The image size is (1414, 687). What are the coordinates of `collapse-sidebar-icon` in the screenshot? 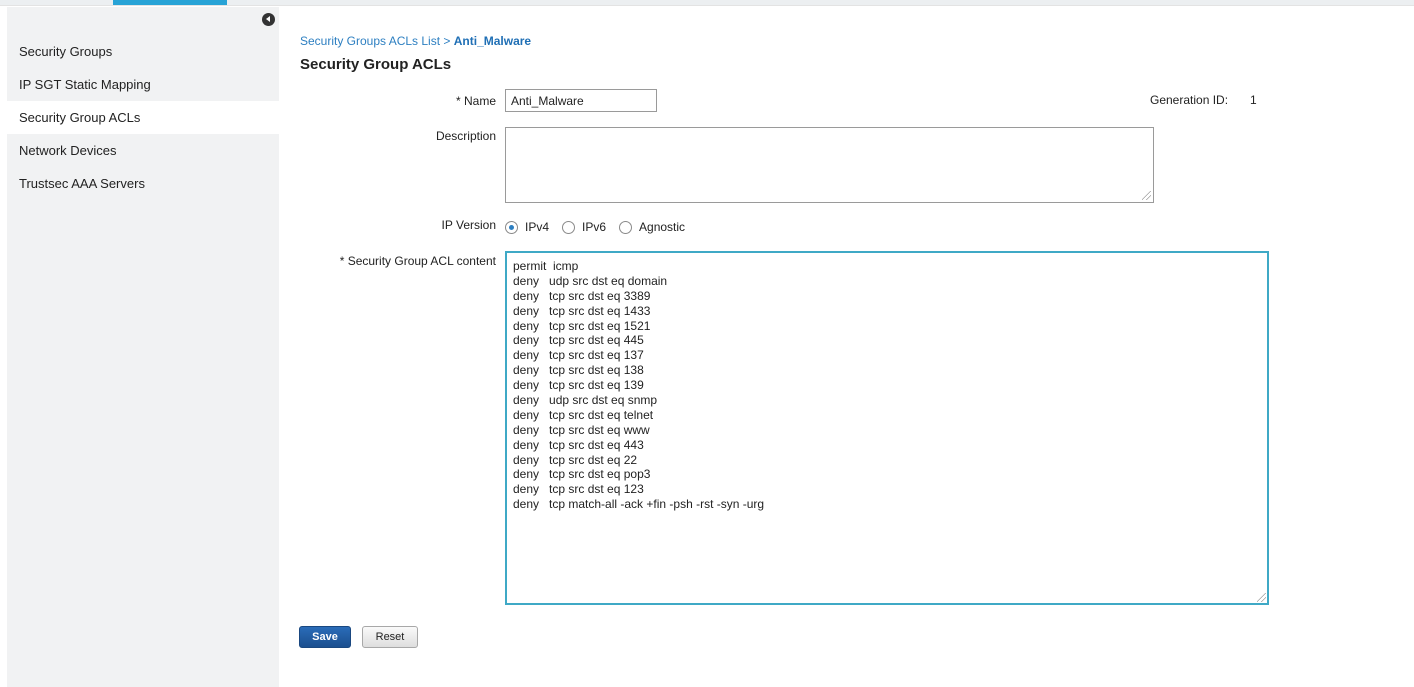 It's located at (268, 19).